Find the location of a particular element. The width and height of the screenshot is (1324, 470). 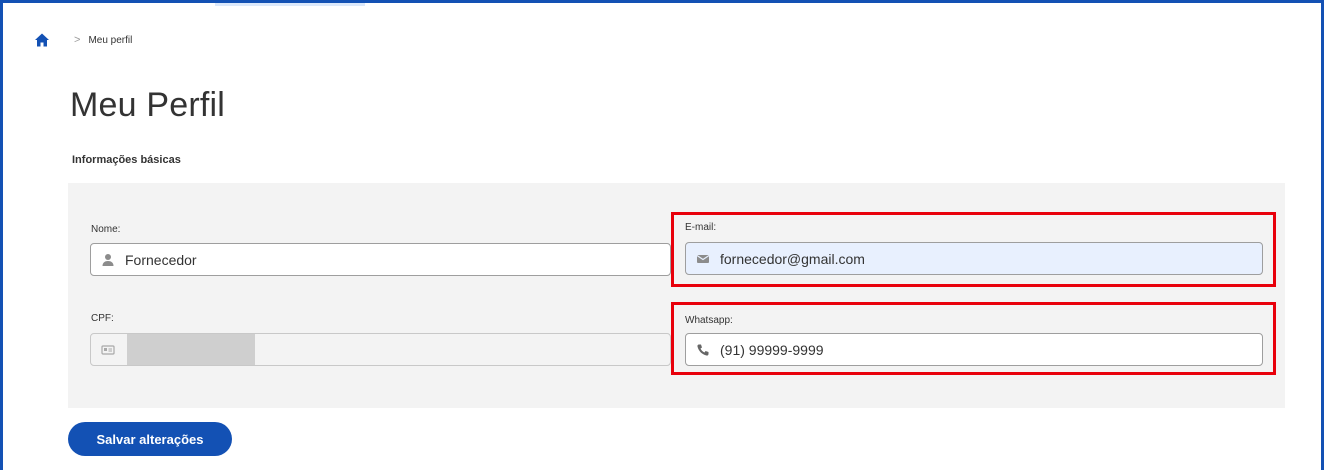

whatsapp-value: (91) 99999-9999 is located at coordinates (772, 349).